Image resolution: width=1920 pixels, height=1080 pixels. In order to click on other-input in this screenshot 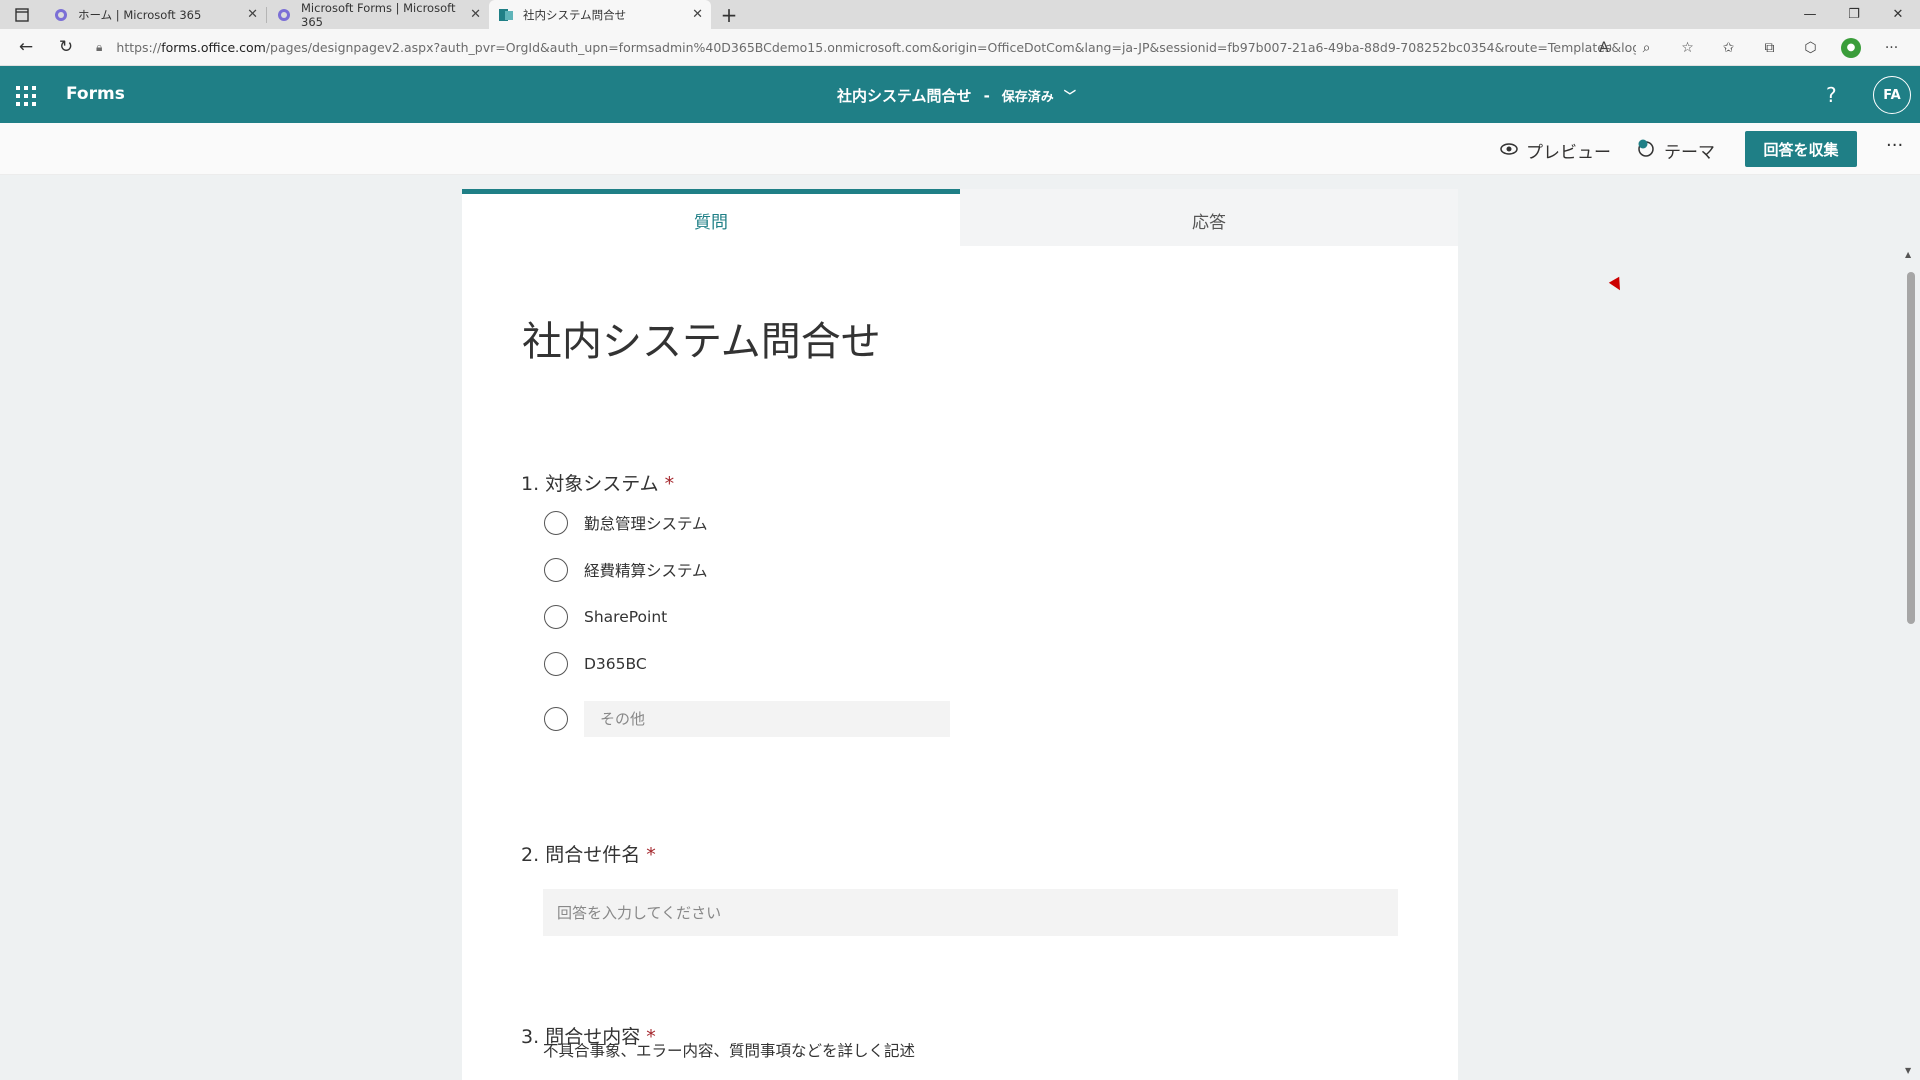, I will do `click(767, 719)`.